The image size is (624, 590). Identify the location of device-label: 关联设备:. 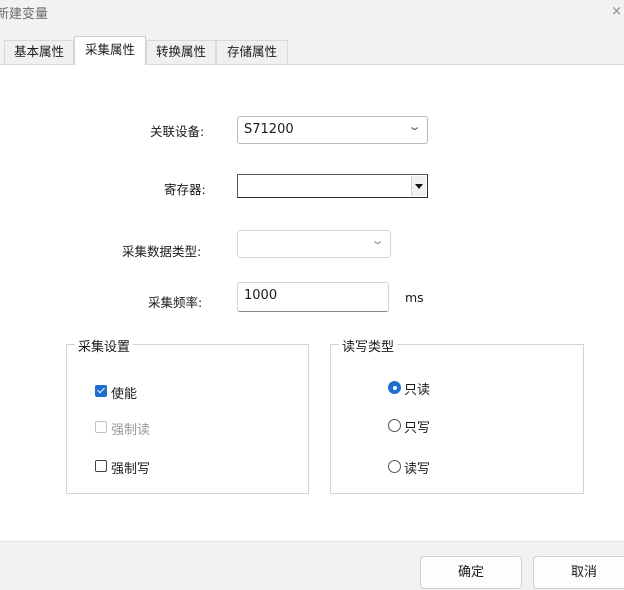
(177, 131).